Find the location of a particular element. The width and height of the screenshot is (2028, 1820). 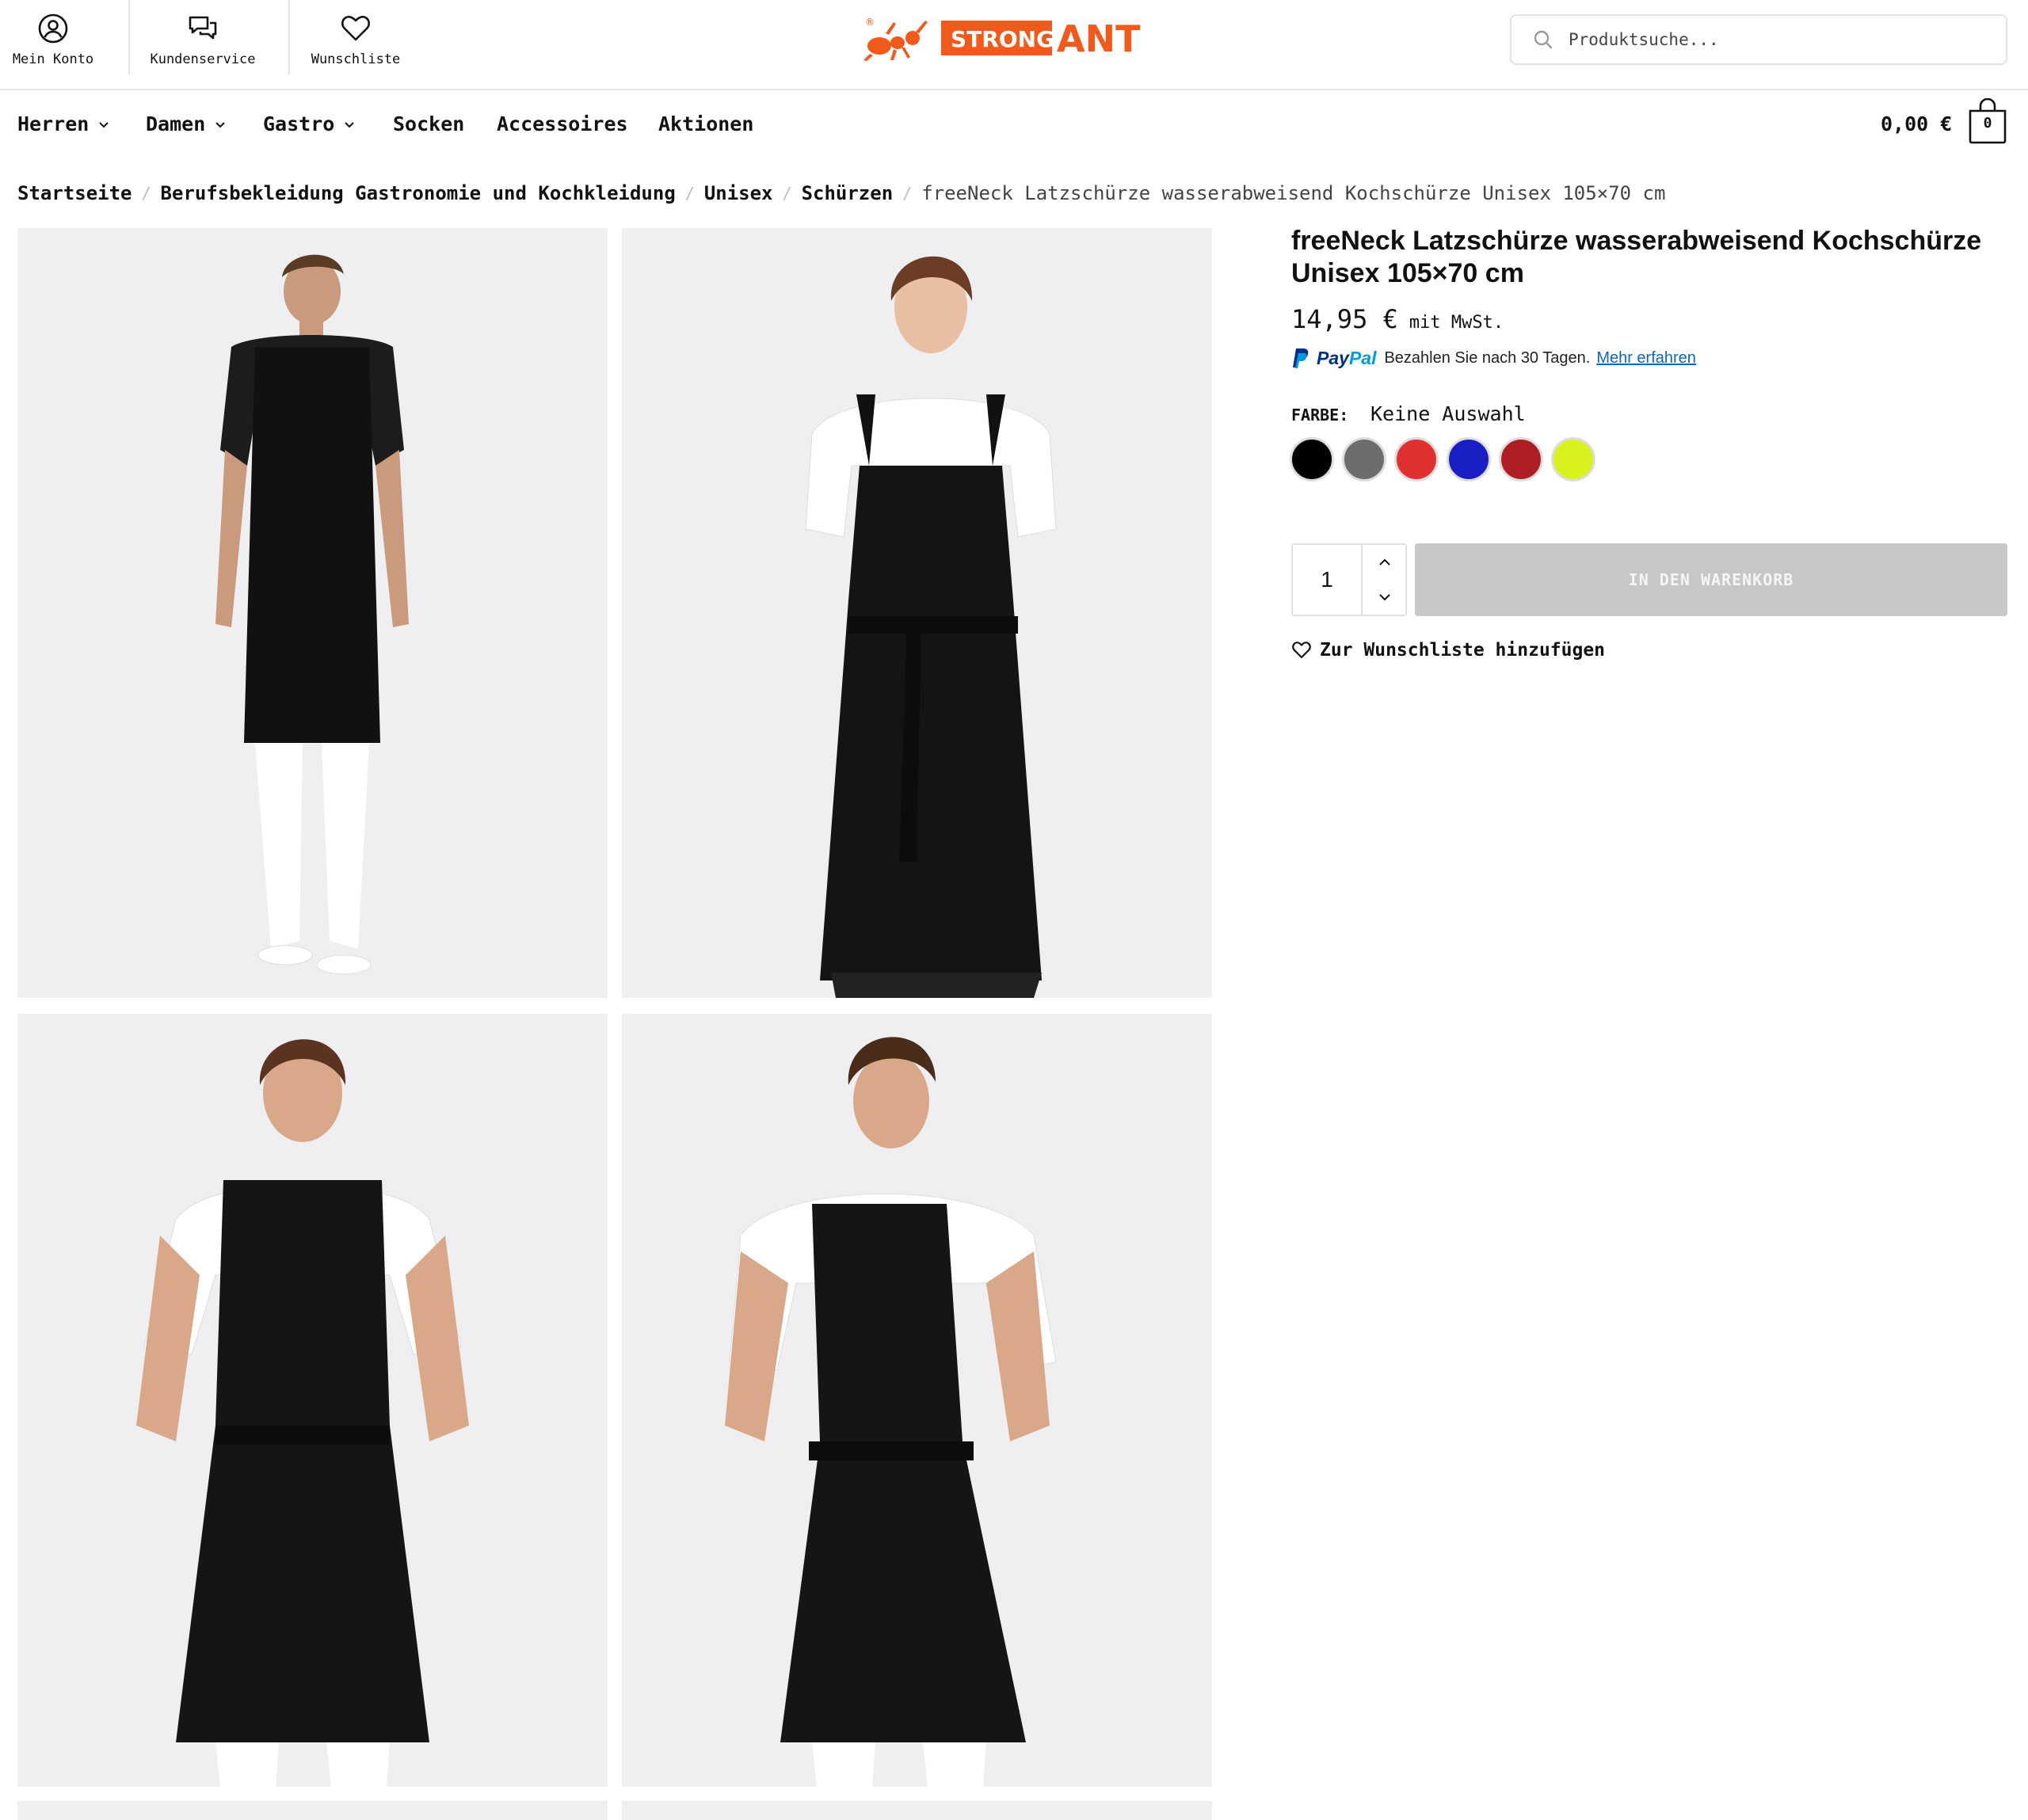

nav-item-herren: Herren is located at coordinates (64, 123).